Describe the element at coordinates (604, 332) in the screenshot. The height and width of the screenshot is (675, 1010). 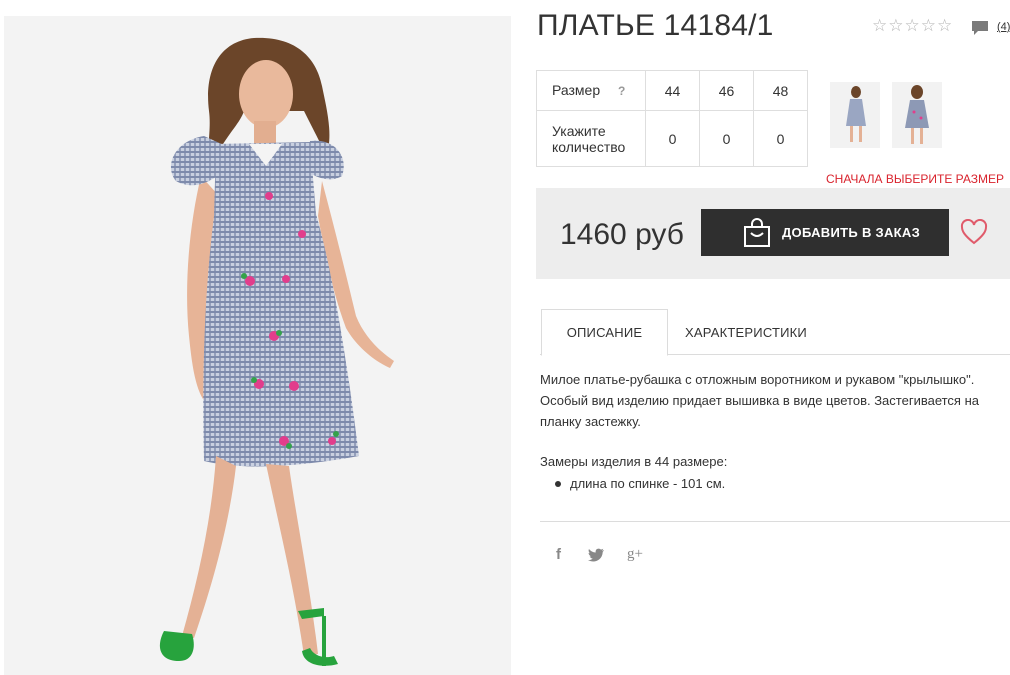
I see `tab-description: ОПИСАНИЕ` at that location.